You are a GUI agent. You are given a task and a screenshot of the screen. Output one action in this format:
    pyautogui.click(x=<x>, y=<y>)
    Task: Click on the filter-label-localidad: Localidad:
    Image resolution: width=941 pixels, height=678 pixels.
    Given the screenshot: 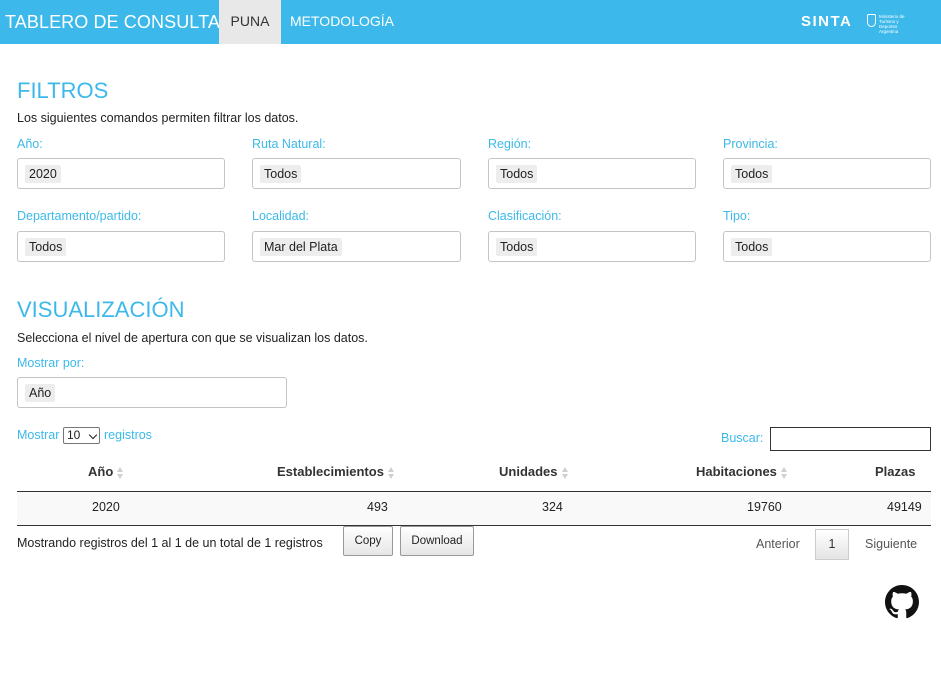 What is the action you would take?
    pyautogui.click(x=280, y=216)
    